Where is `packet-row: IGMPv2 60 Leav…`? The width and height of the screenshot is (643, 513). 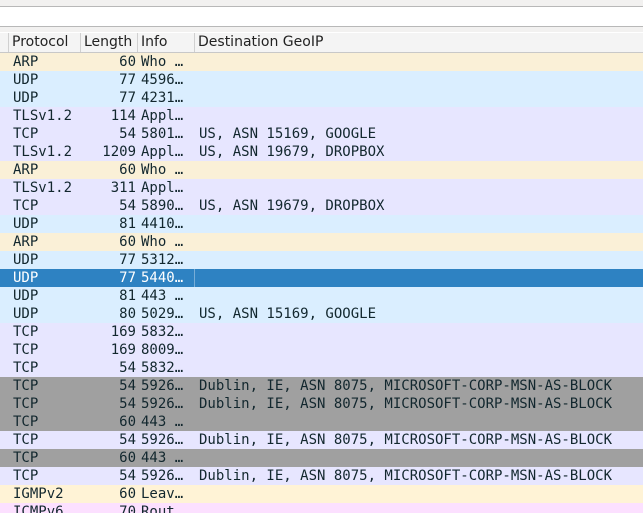 packet-row: IGMPv2 60 Leav… is located at coordinates (321, 494).